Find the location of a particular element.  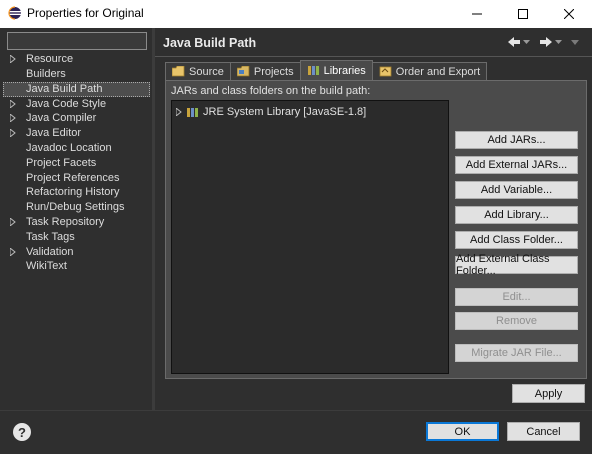

sidebar-item-java-editor: Java Editor is located at coordinates (77, 133).